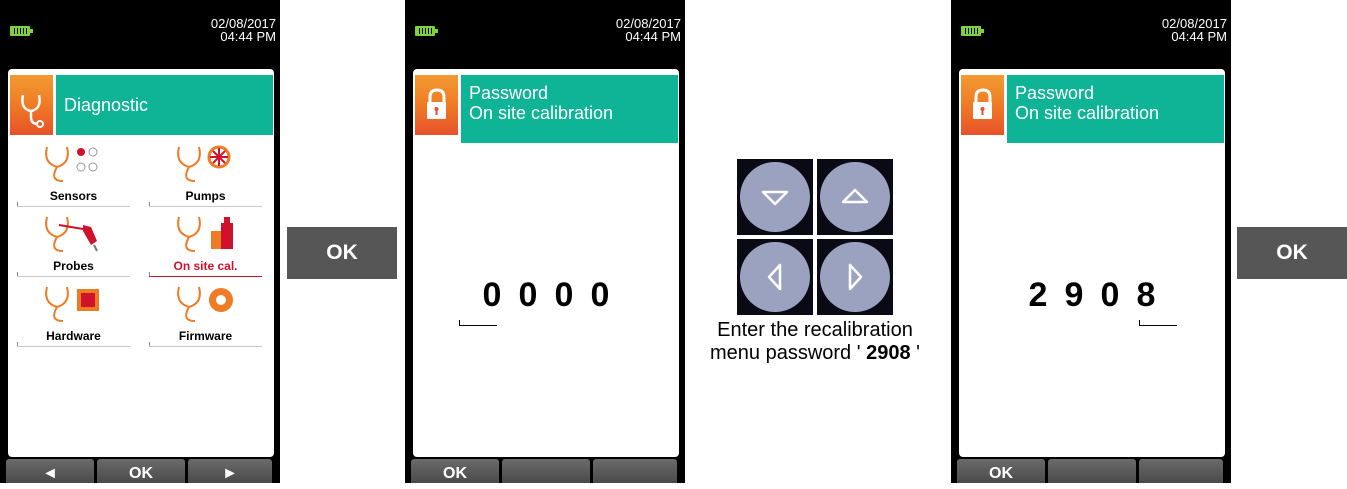 The height and width of the screenshot is (489, 1347). Describe the element at coordinates (1074, 295) in the screenshot. I see `digit-2: 9` at that location.